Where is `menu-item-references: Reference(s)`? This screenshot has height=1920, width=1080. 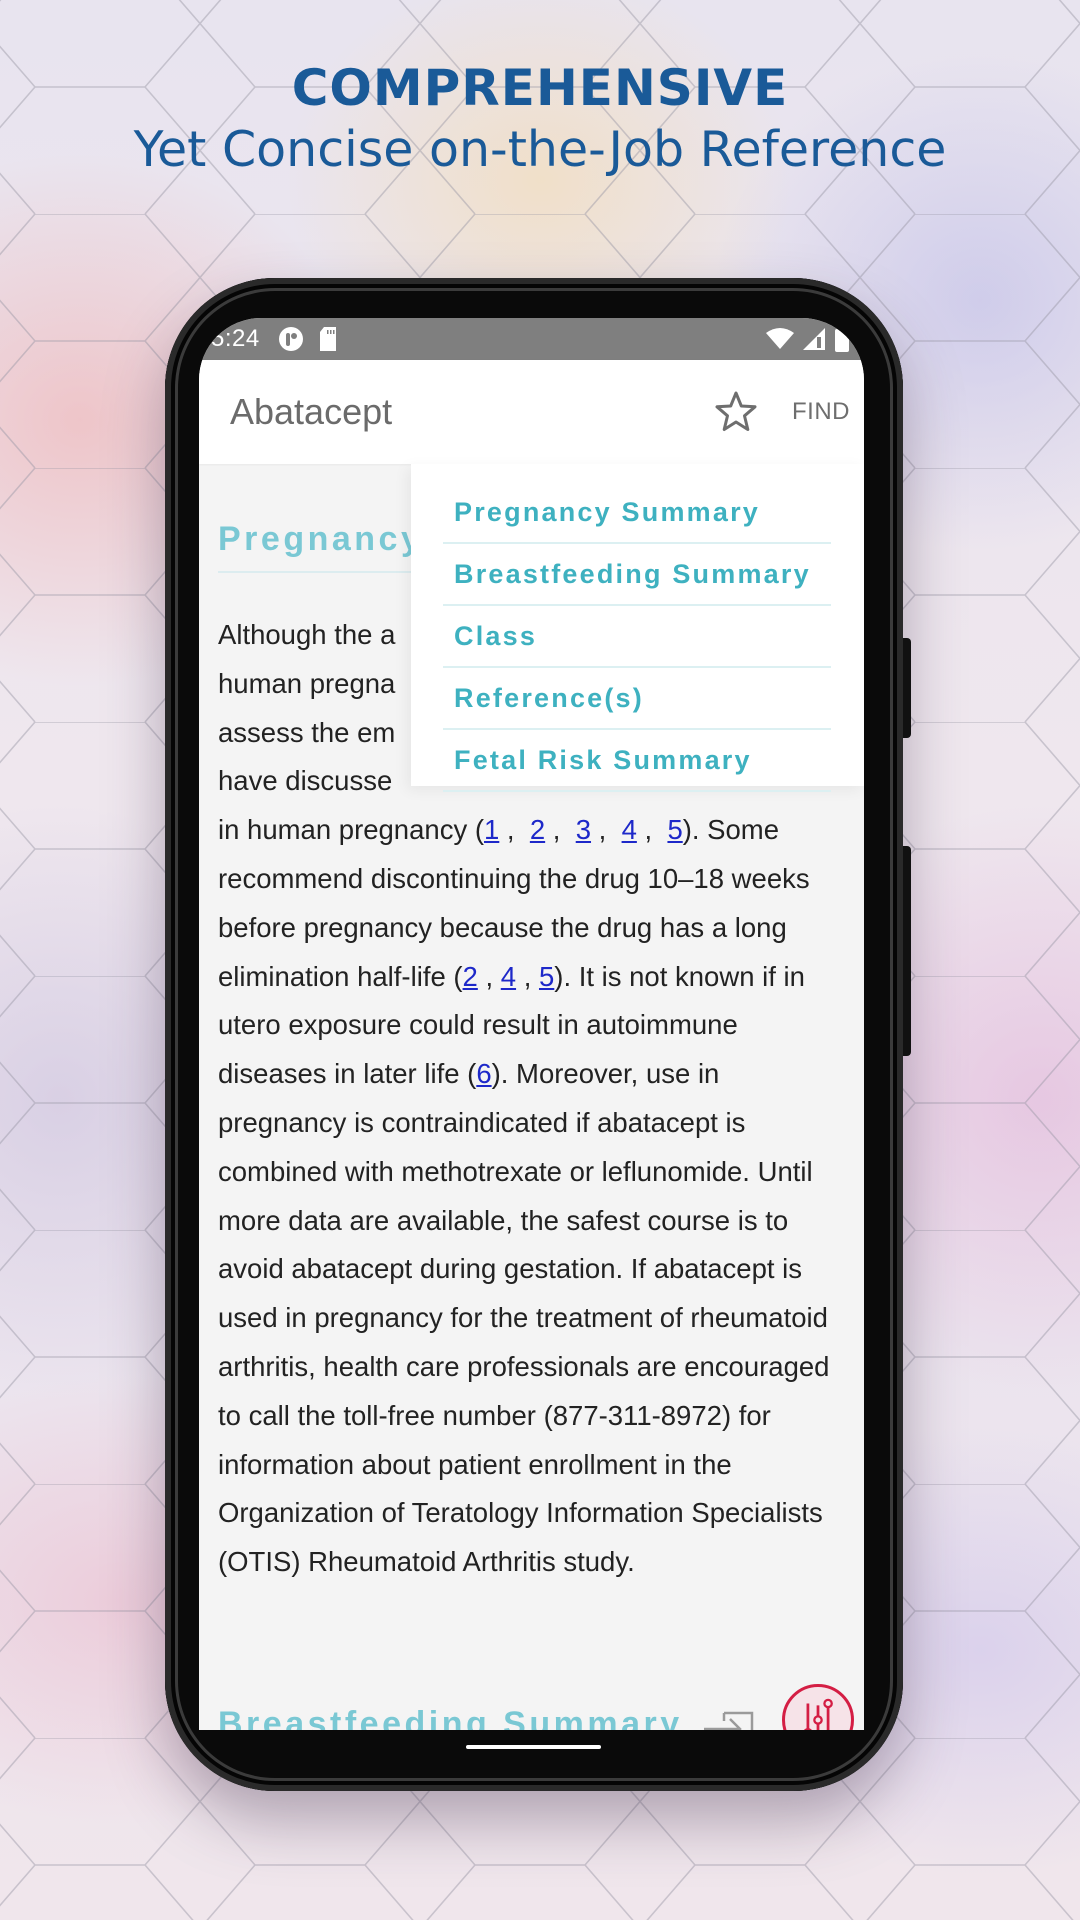 menu-item-references: Reference(s) is located at coordinates (637, 699).